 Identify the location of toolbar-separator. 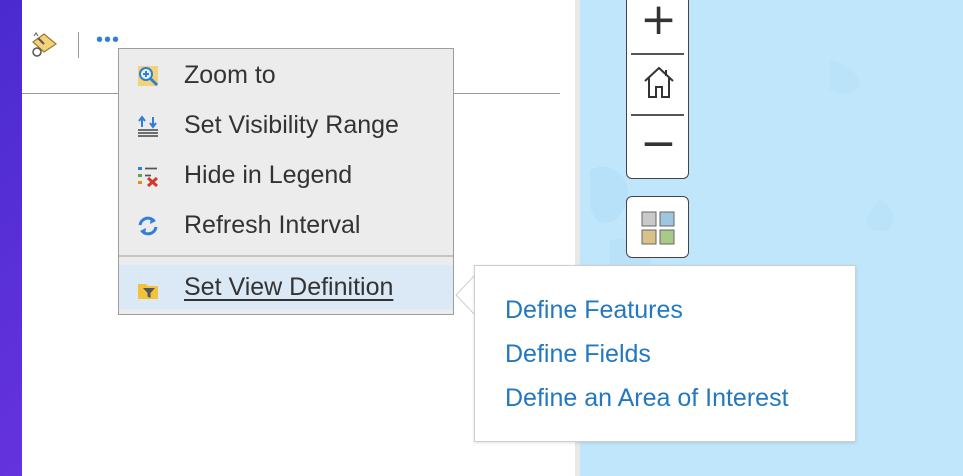
(78, 45).